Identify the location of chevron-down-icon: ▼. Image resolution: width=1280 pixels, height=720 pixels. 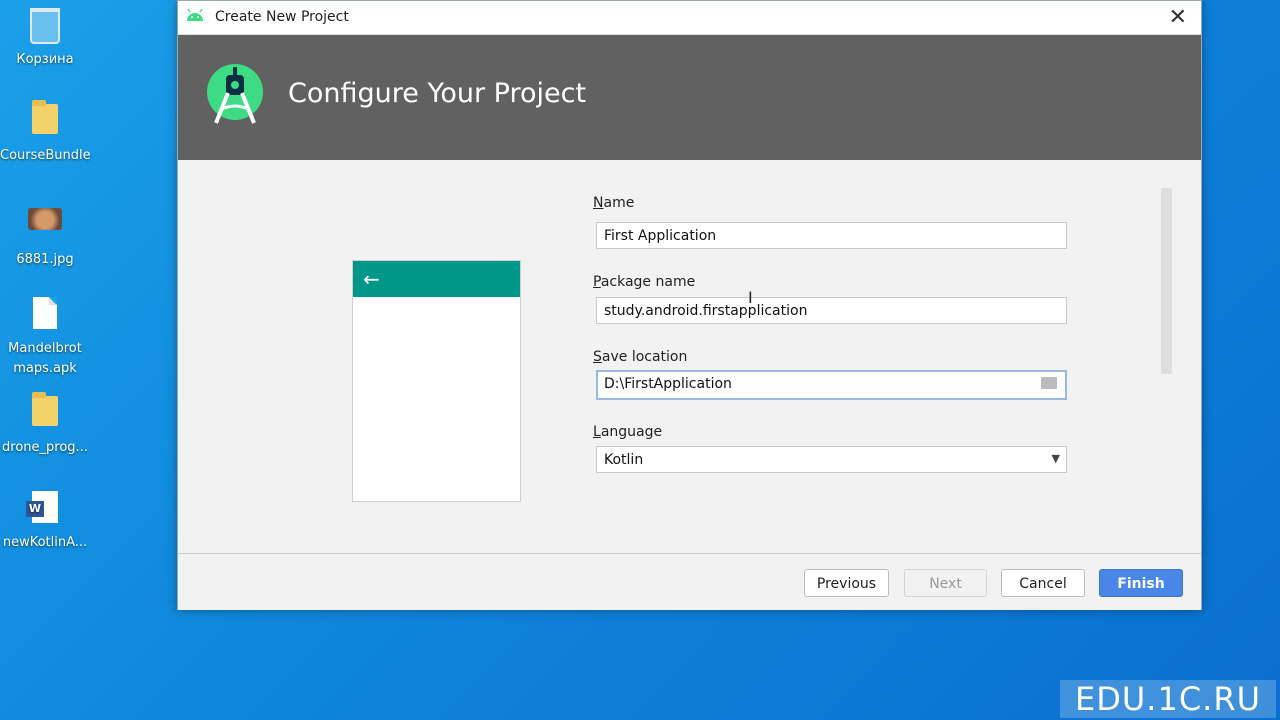
(1056, 458).